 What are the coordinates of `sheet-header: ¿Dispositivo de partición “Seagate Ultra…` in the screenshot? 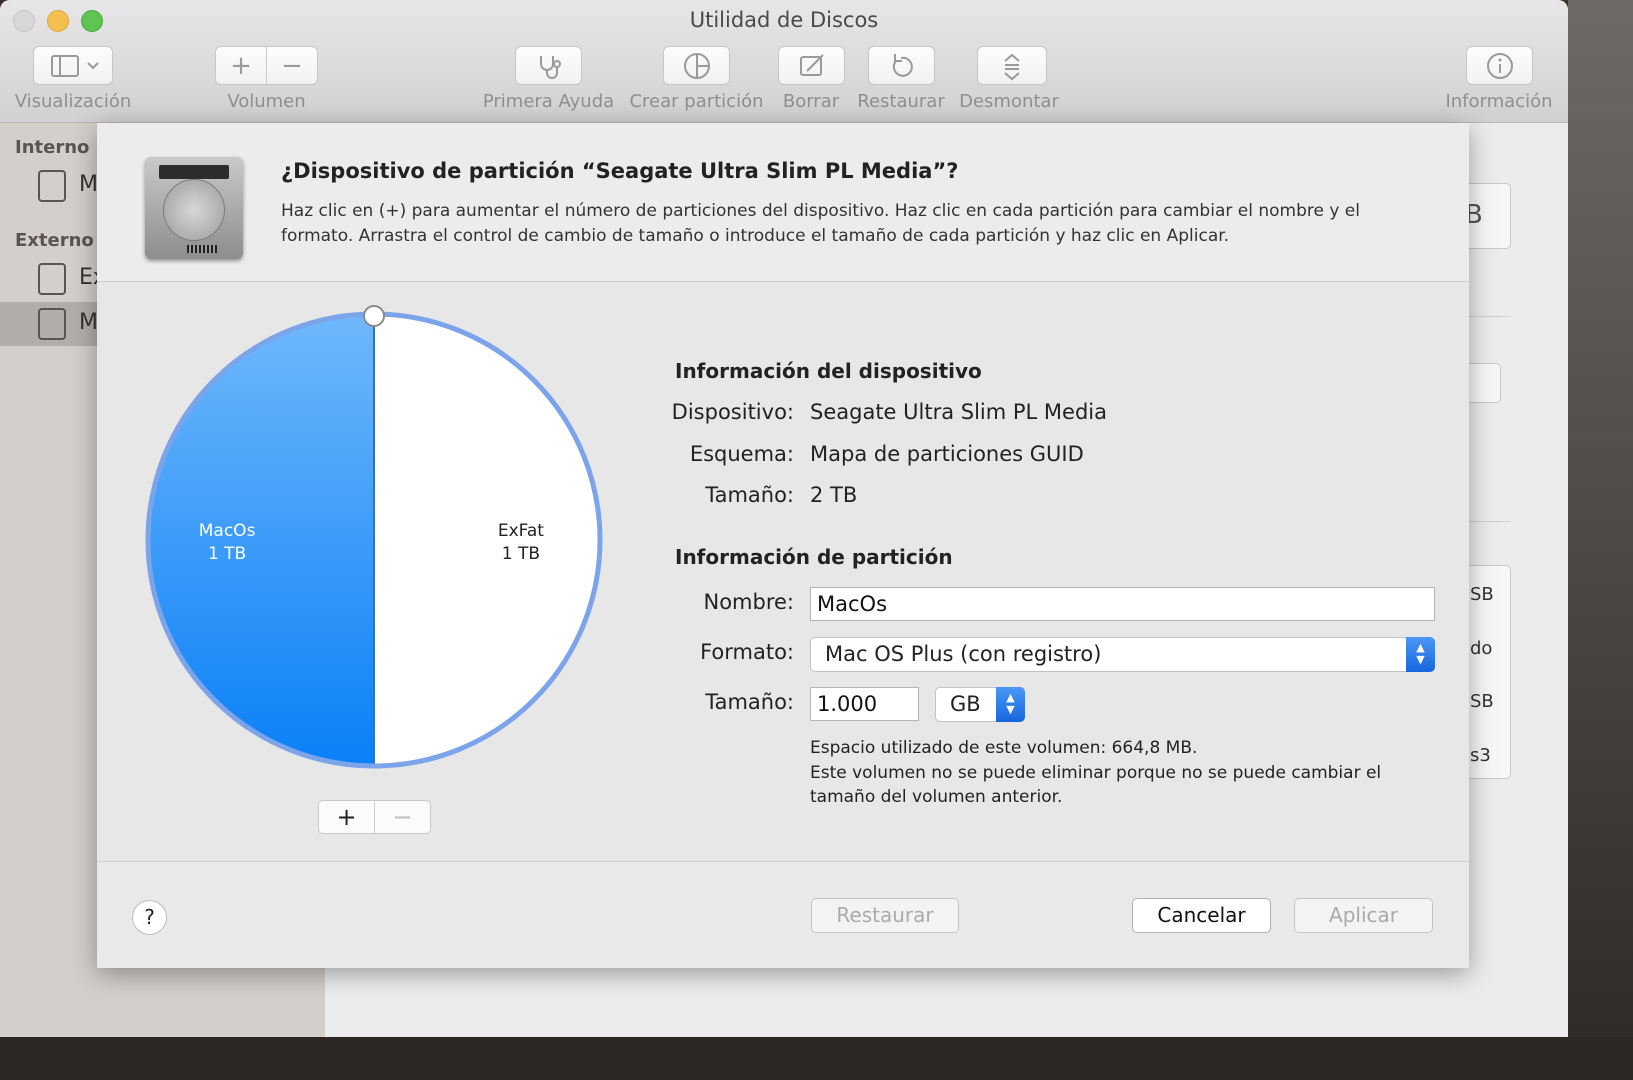 It's located at (783, 202).